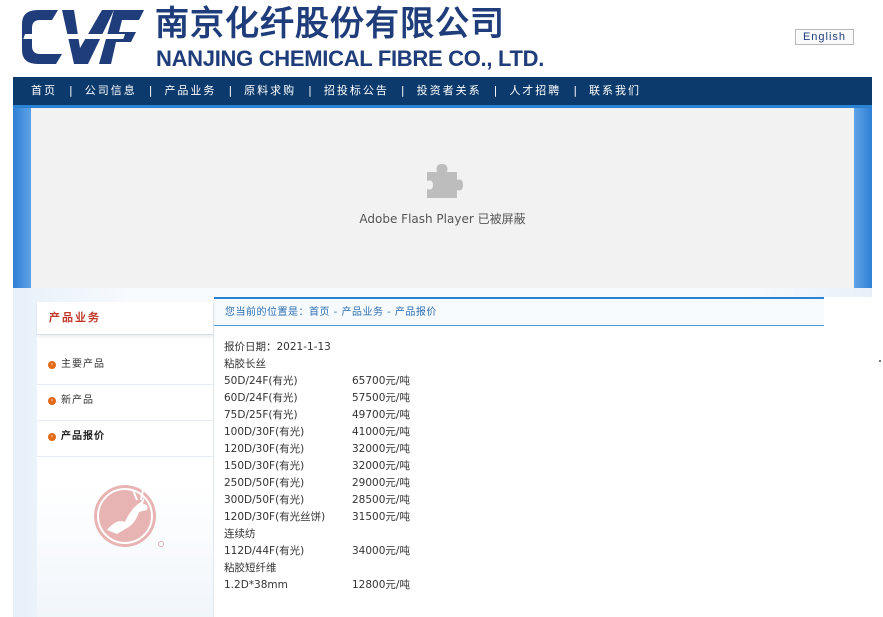 This screenshot has width=883, height=617. I want to click on english-language-link: English, so click(824, 37).